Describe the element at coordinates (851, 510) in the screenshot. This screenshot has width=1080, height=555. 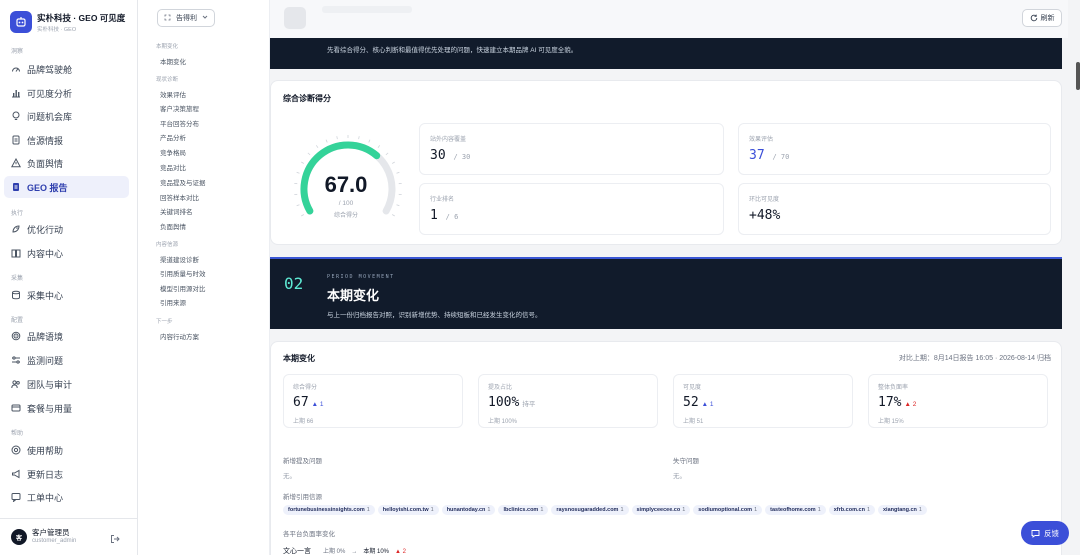
I see `source-chip: xfrb.com.cn 1` at that location.